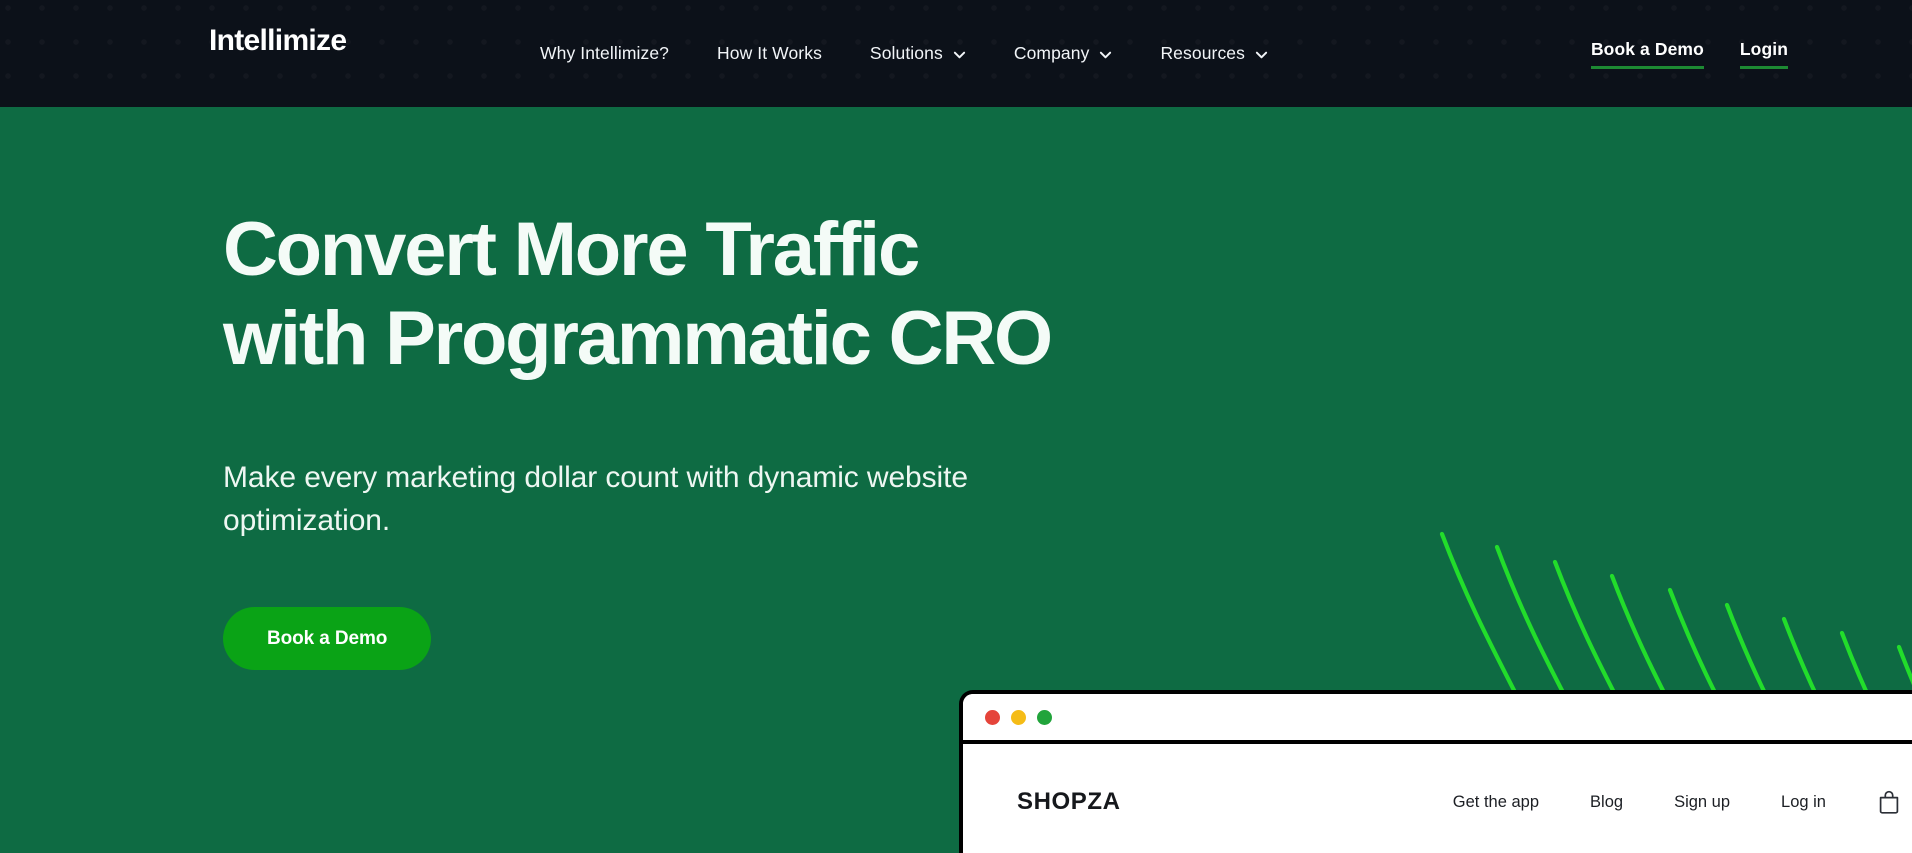 Image resolution: width=1912 pixels, height=853 pixels. What do you see at coordinates (1889, 802) in the screenshot?
I see `shopping-bag-icon` at bounding box center [1889, 802].